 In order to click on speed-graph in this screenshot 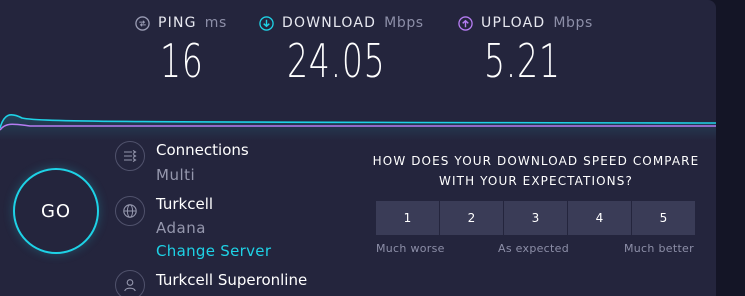, I will do `click(358, 127)`.